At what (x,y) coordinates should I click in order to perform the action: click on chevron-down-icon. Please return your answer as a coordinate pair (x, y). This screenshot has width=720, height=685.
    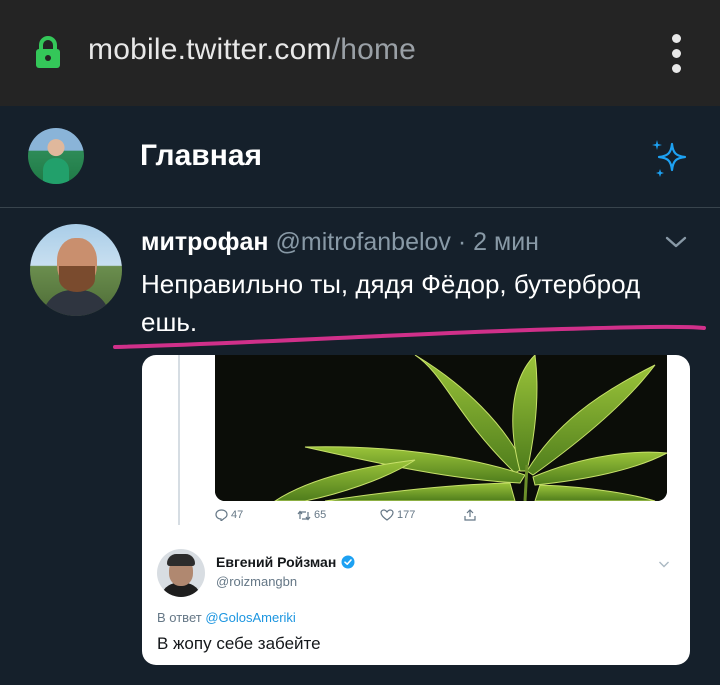
    Looking at the image, I should click on (676, 242).